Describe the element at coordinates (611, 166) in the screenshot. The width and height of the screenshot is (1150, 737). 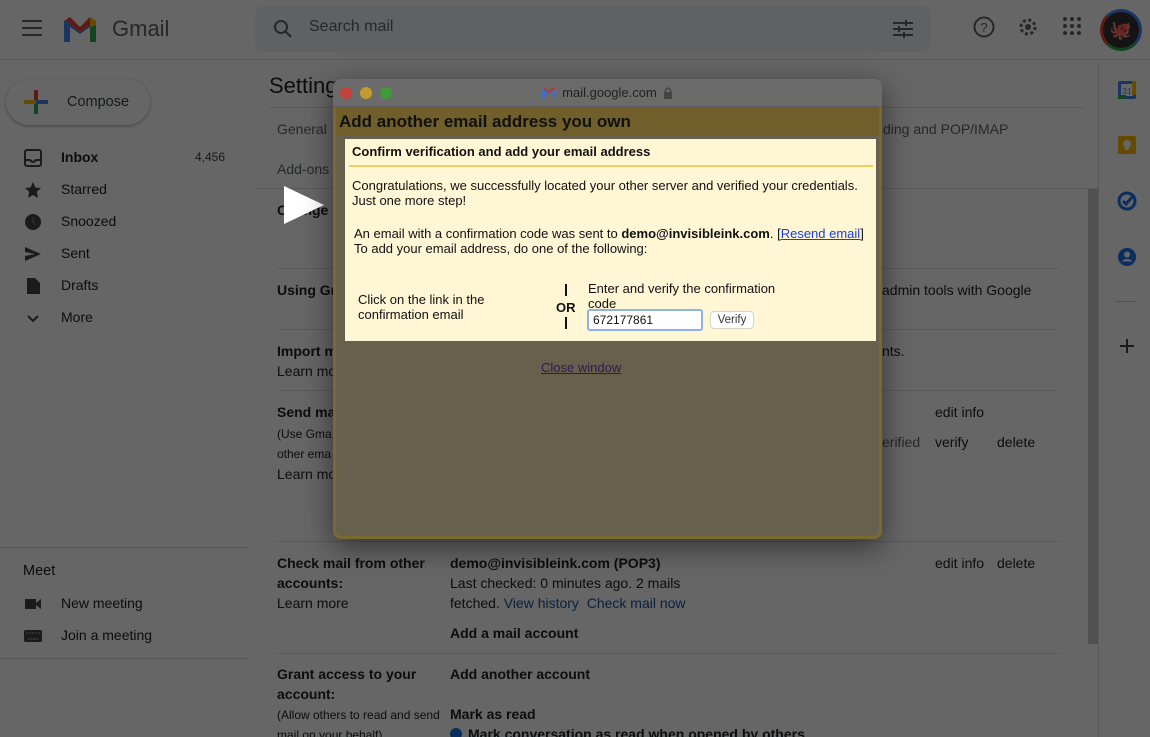
I see `divider` at that location.